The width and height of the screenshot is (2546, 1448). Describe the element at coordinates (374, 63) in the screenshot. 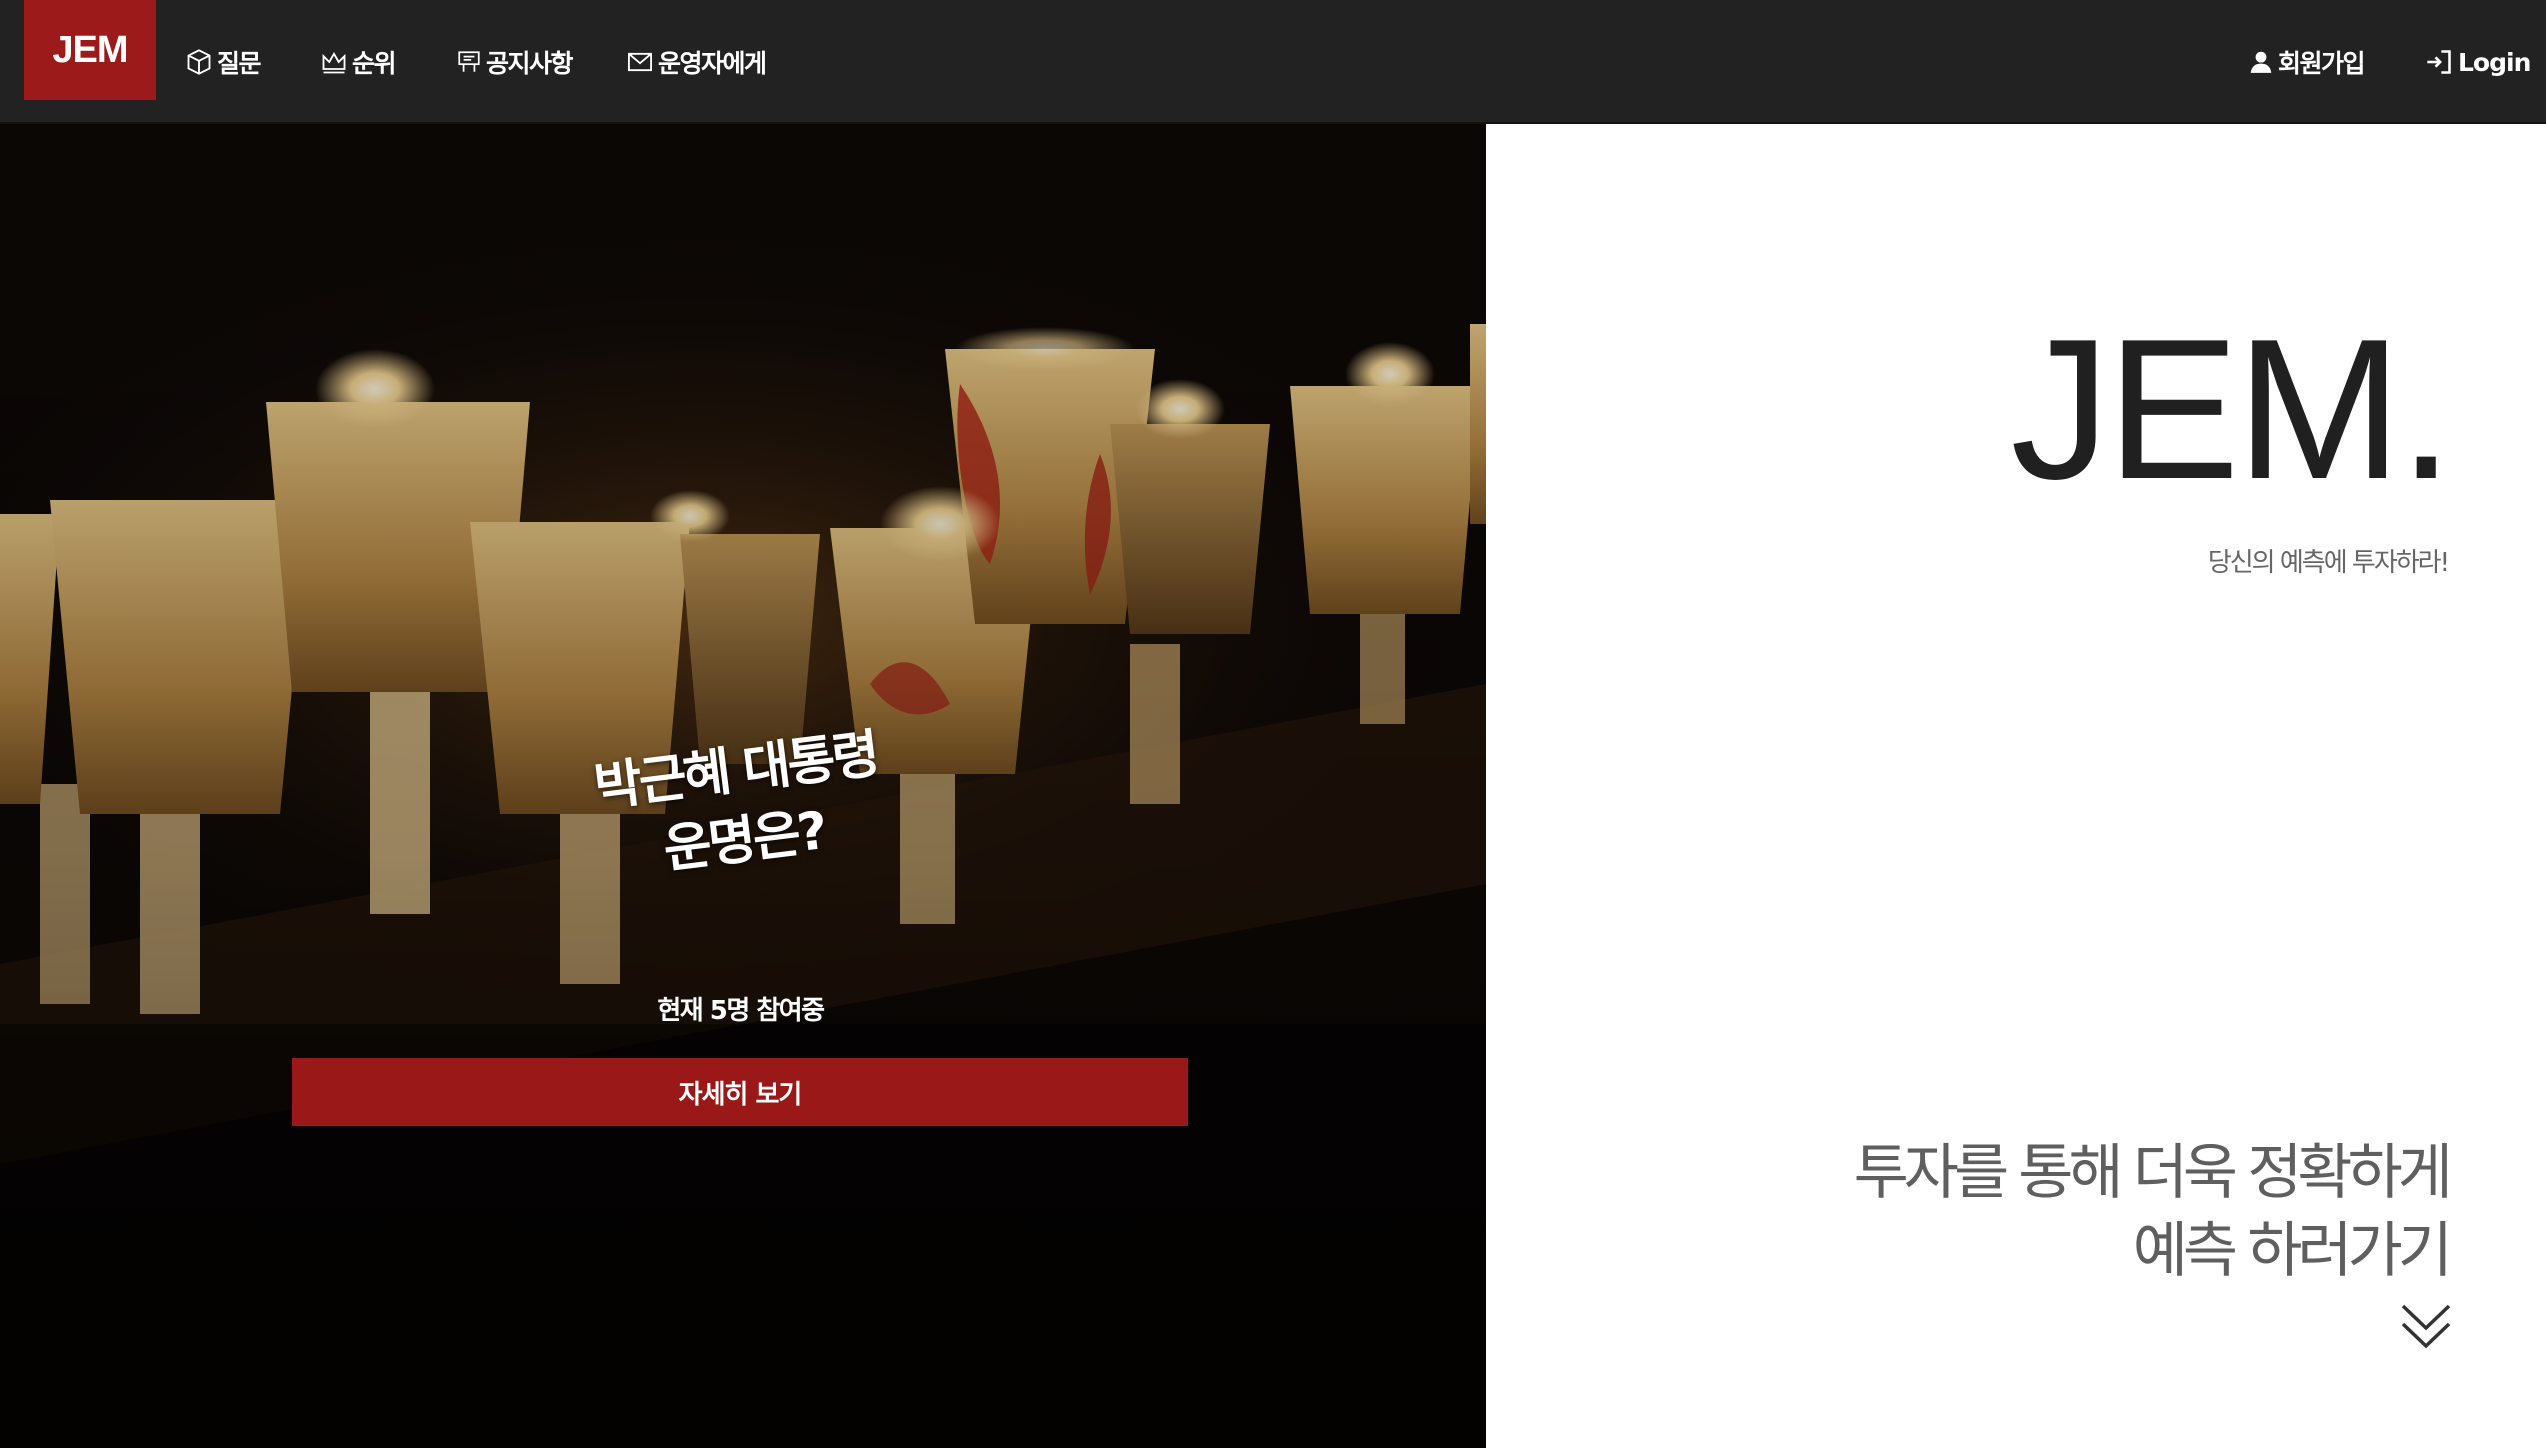

I see `nav-item-label: 순위` at that location.